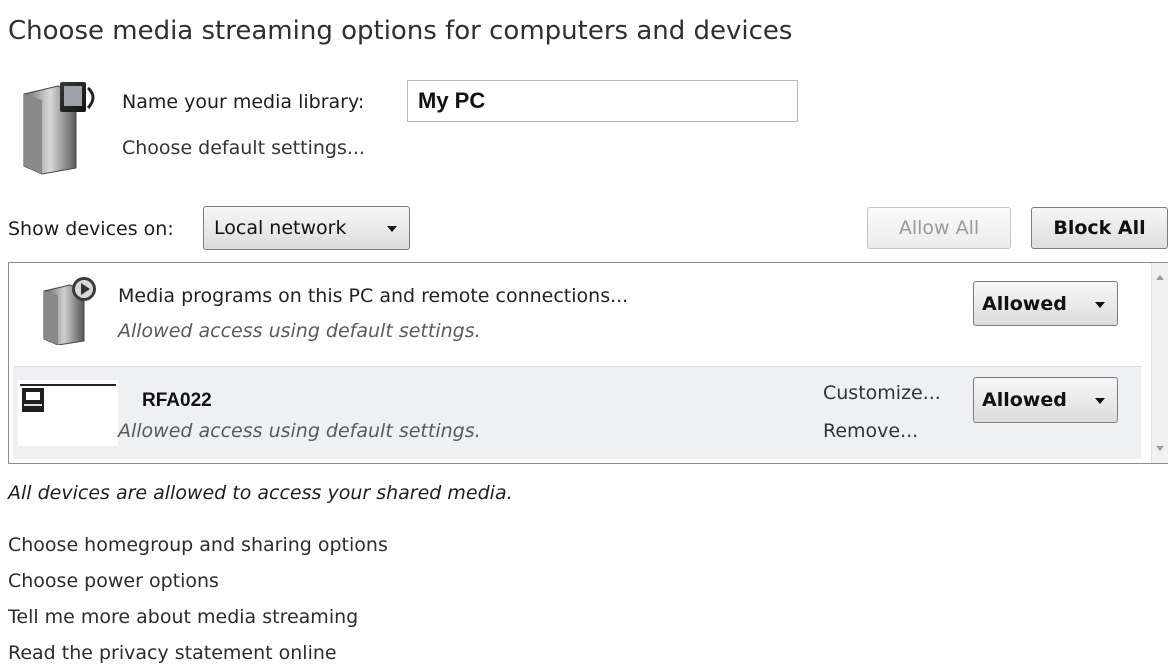  What do you see at coordinates (243, 102) in the screenshot?
I see `library-name-label: Name your media library:` at bounding box center [243, 102].